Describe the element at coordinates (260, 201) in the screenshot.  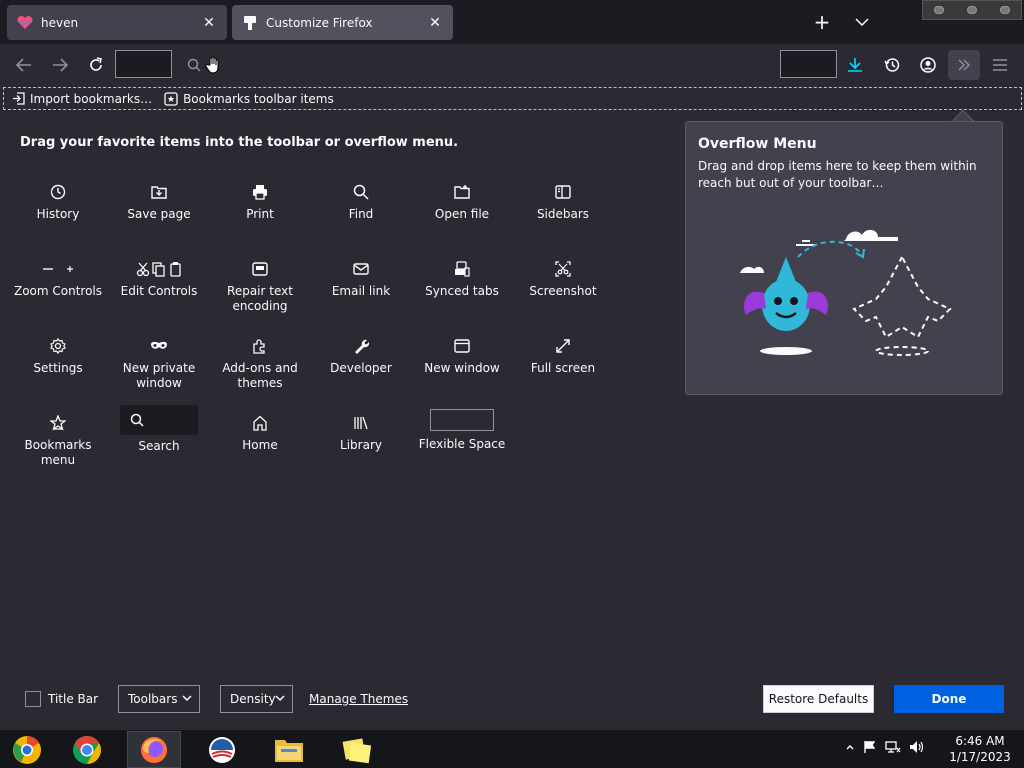
I see `palette-item-print: Print` at that location.